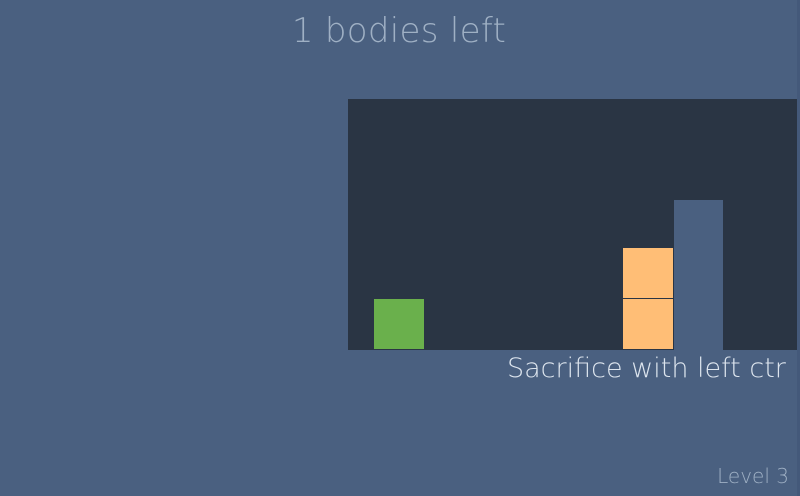  I want to click on level-indicator: Level 3, so click(753, 476).